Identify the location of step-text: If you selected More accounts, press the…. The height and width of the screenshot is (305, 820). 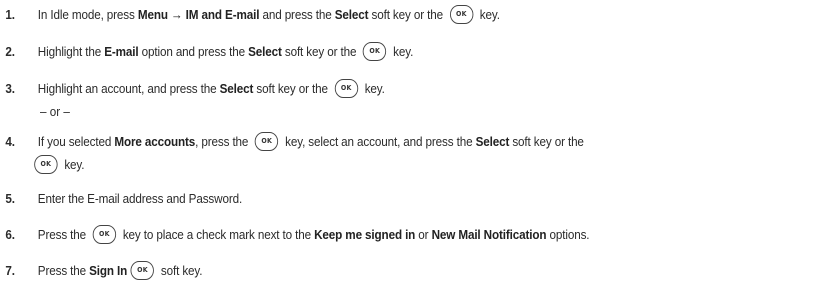
(311, 141).